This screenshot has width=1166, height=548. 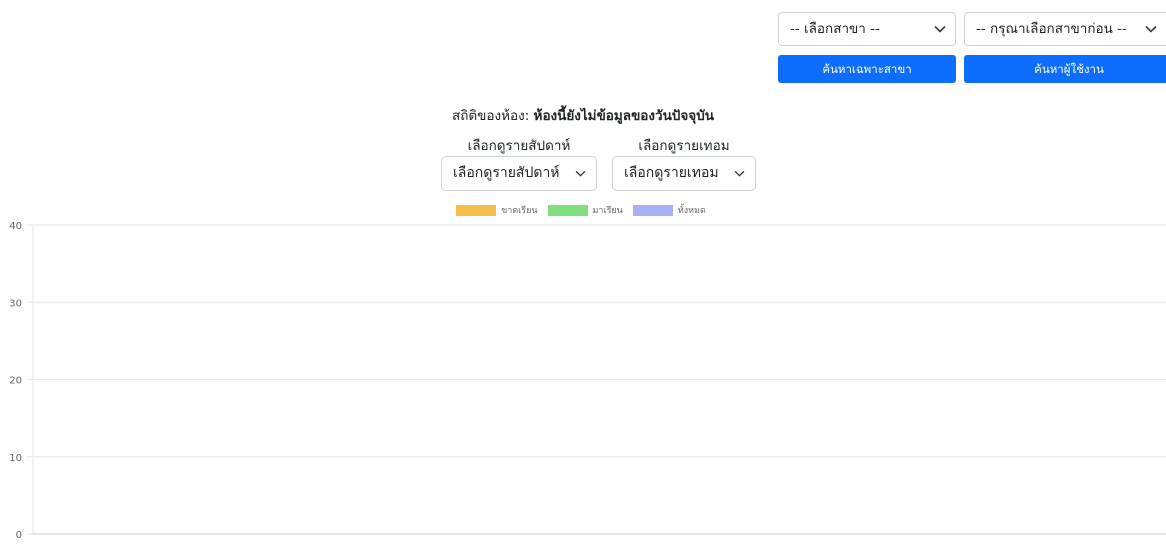 I want to click on branch-select-value: -- เลือกสาขา --, so click(x=835, y=29).